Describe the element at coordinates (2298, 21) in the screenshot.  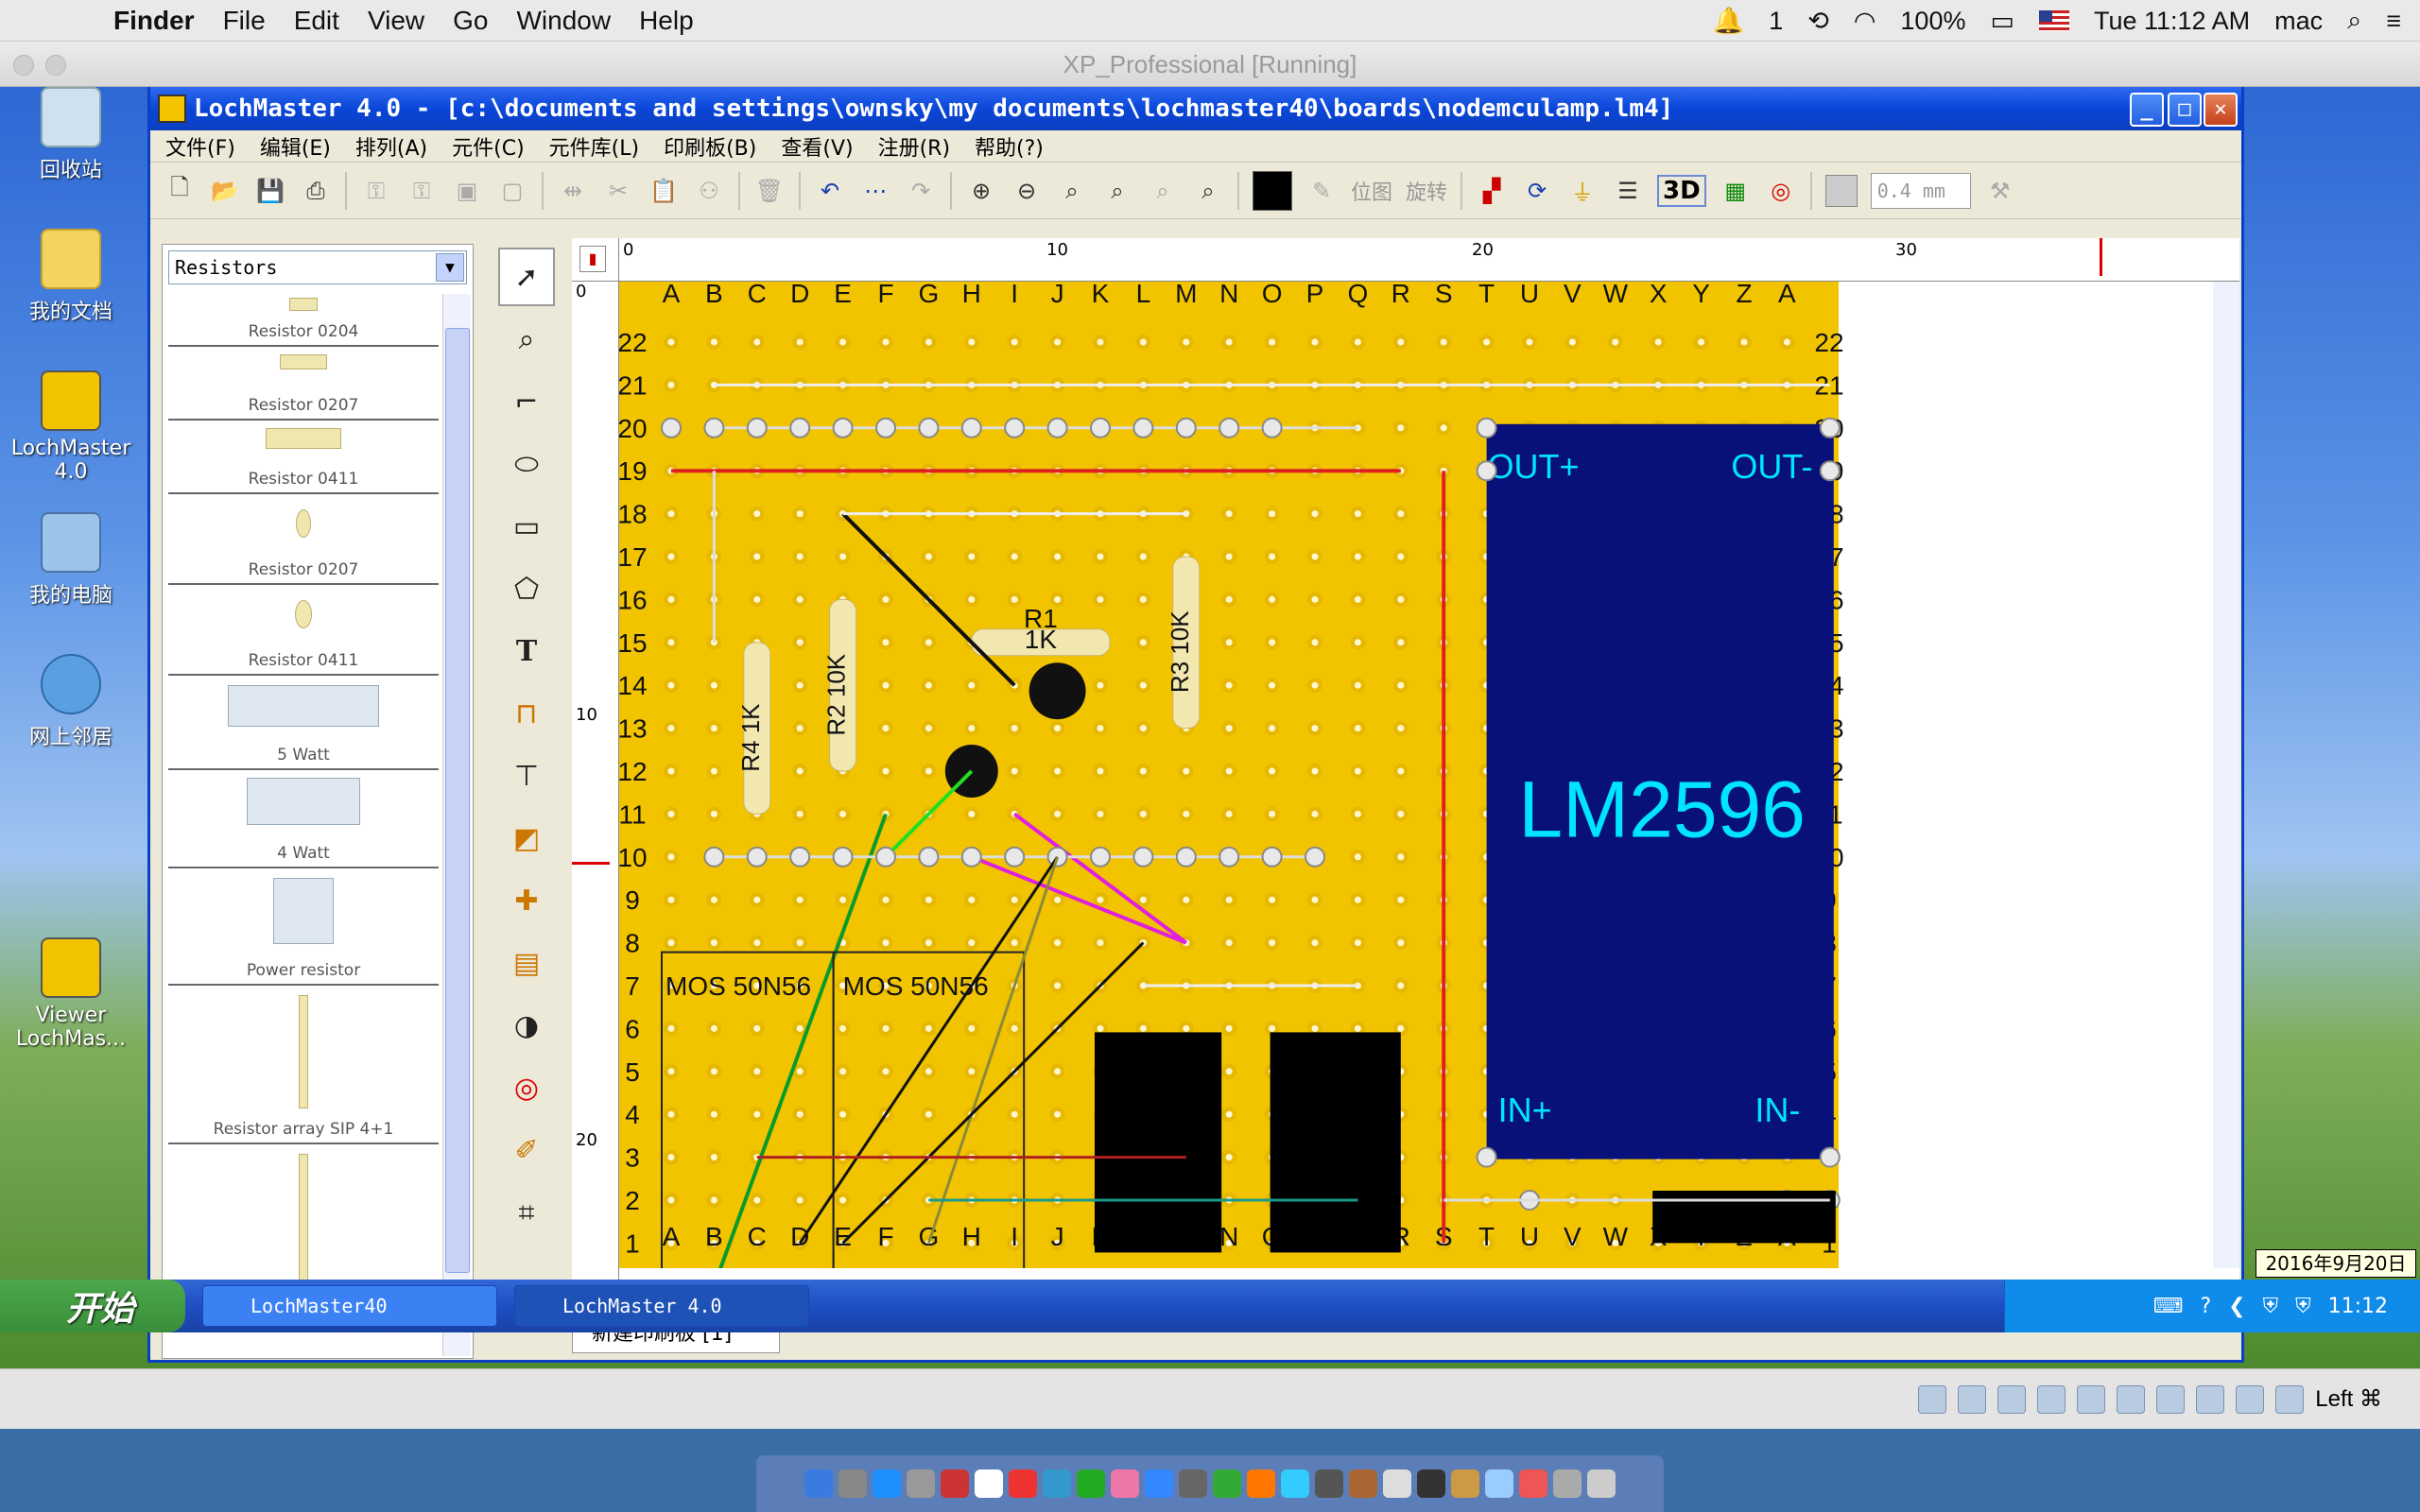
I see `user-name: mac` at that location.